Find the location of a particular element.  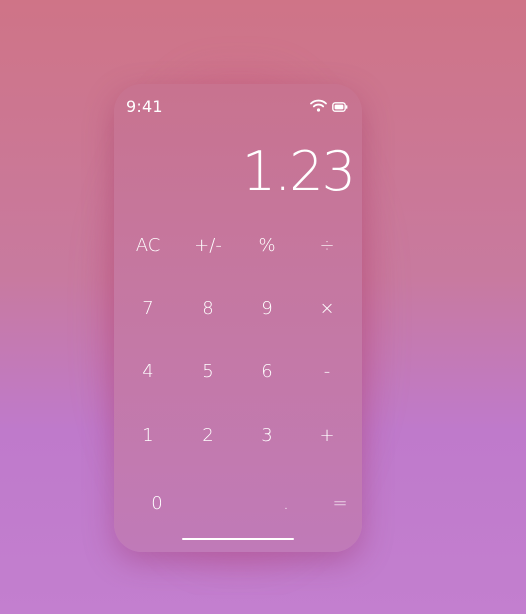

subtract-button: - is located at coordinates (327, 371).